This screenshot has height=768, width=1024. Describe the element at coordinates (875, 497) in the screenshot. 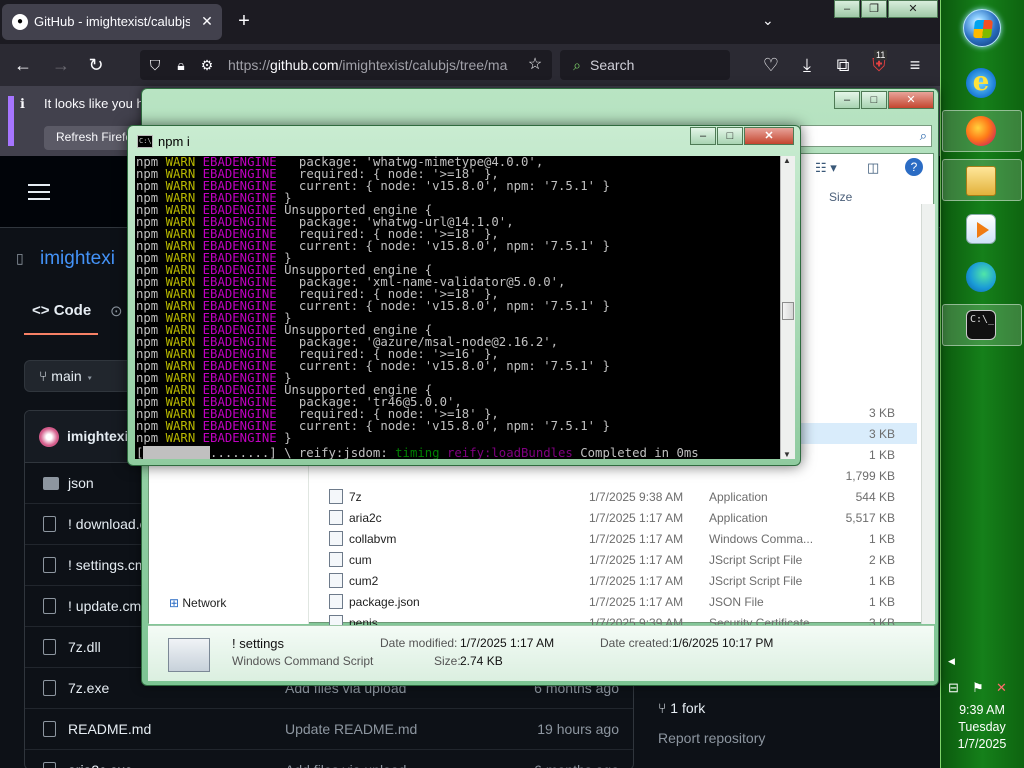

I see `file-size: 544 KB` at that location.